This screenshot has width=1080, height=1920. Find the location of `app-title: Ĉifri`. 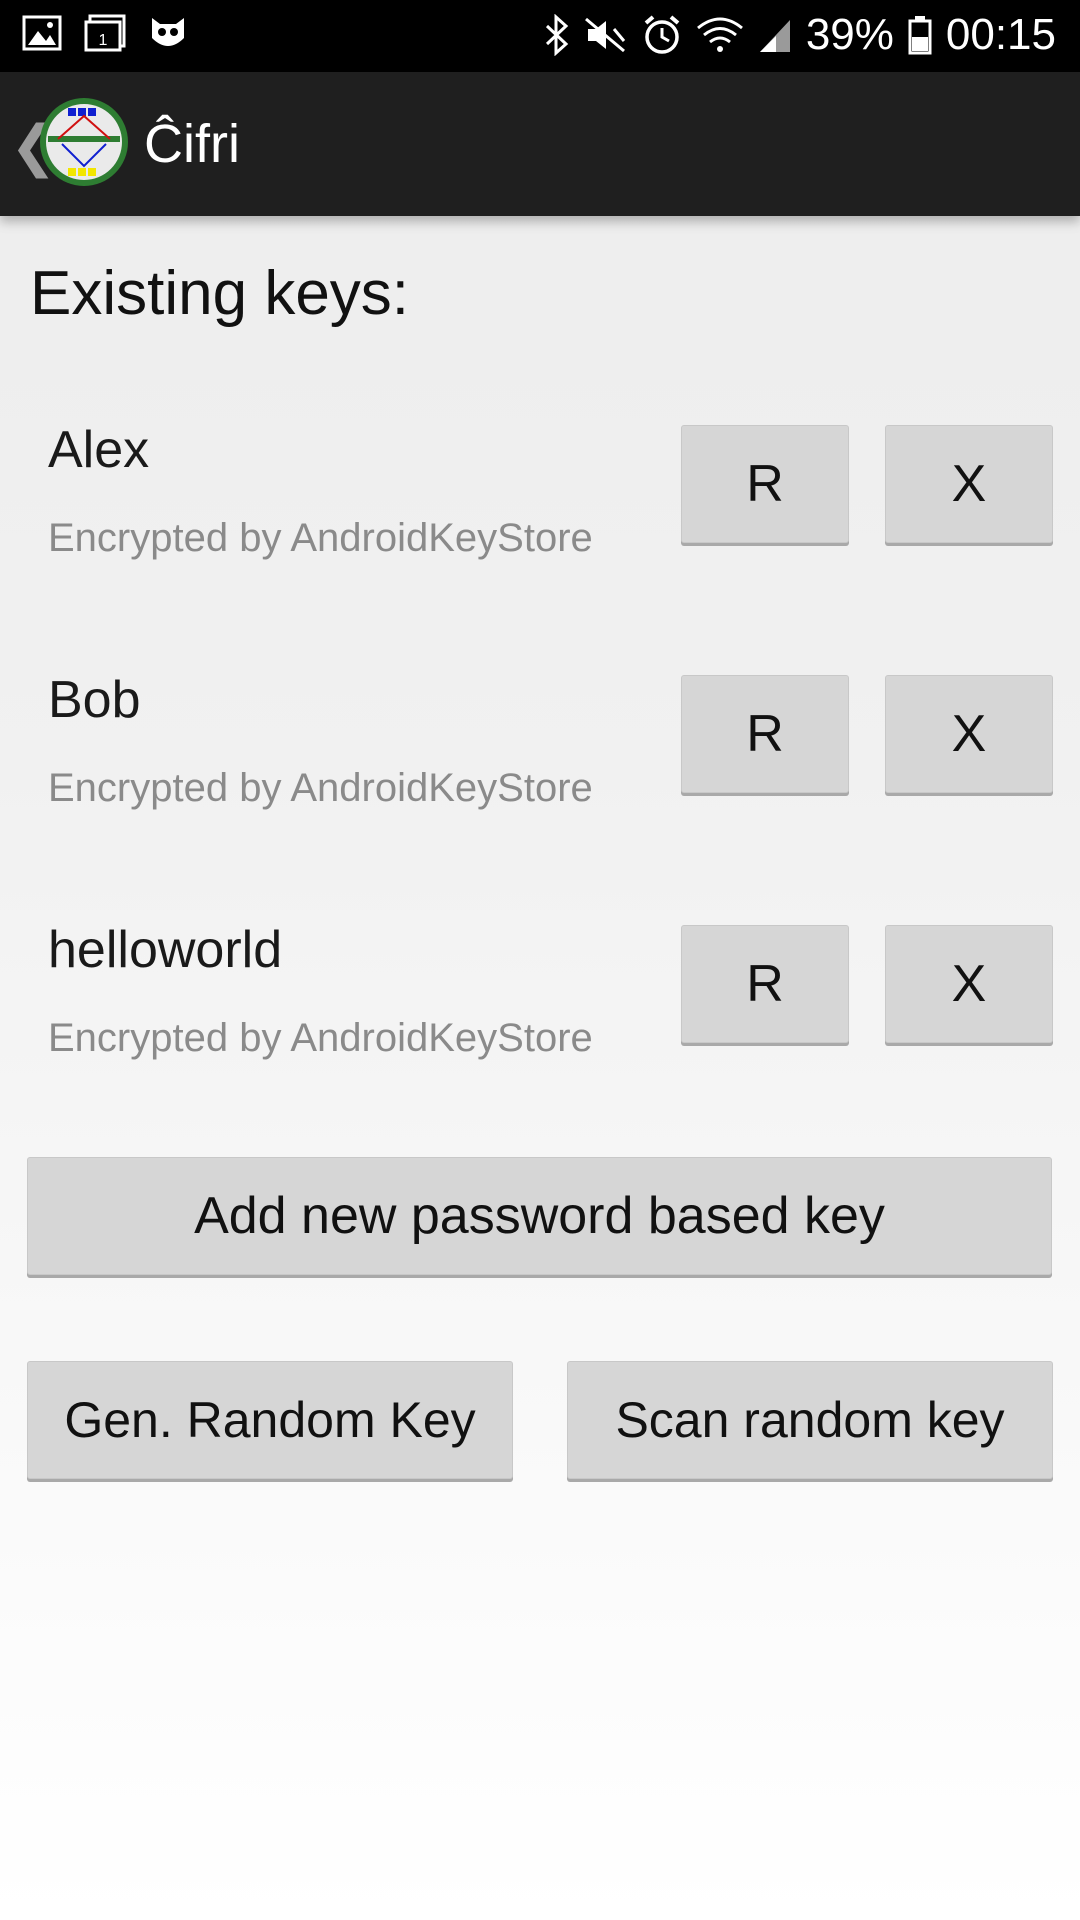

app-title: Ĉifri is located at coordinates (192, 144).